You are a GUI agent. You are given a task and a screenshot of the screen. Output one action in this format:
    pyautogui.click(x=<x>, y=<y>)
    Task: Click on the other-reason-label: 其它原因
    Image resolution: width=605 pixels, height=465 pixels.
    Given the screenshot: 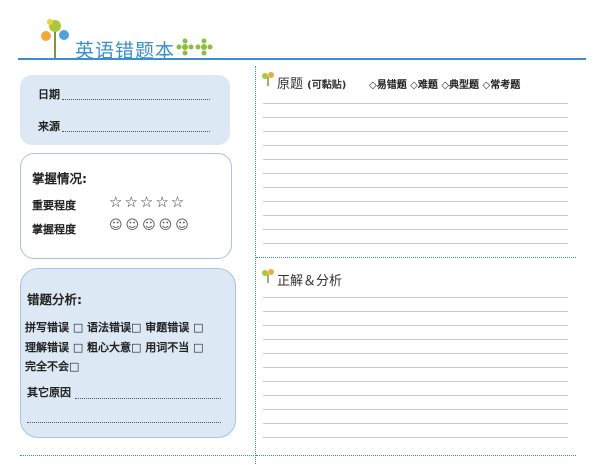 What is the action you would take?
    pyautogui.click(x=49, y=392)
    